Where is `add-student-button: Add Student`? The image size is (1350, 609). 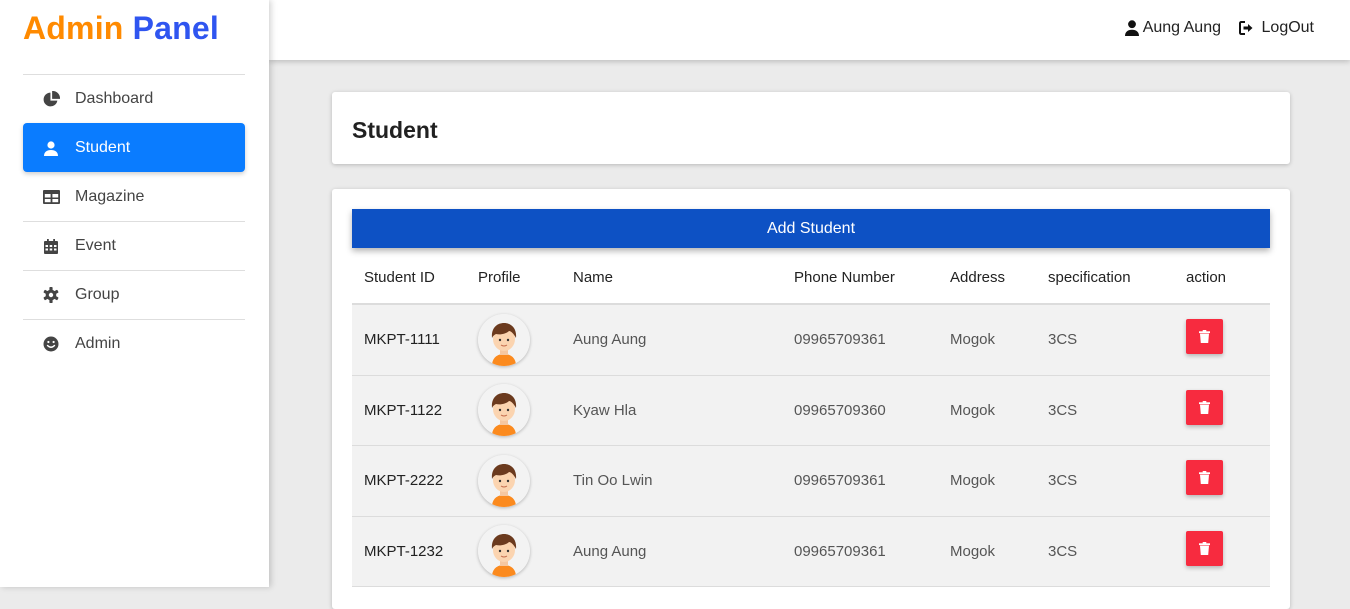 add-student-button: Add Student is located at coordinates (811, 228).